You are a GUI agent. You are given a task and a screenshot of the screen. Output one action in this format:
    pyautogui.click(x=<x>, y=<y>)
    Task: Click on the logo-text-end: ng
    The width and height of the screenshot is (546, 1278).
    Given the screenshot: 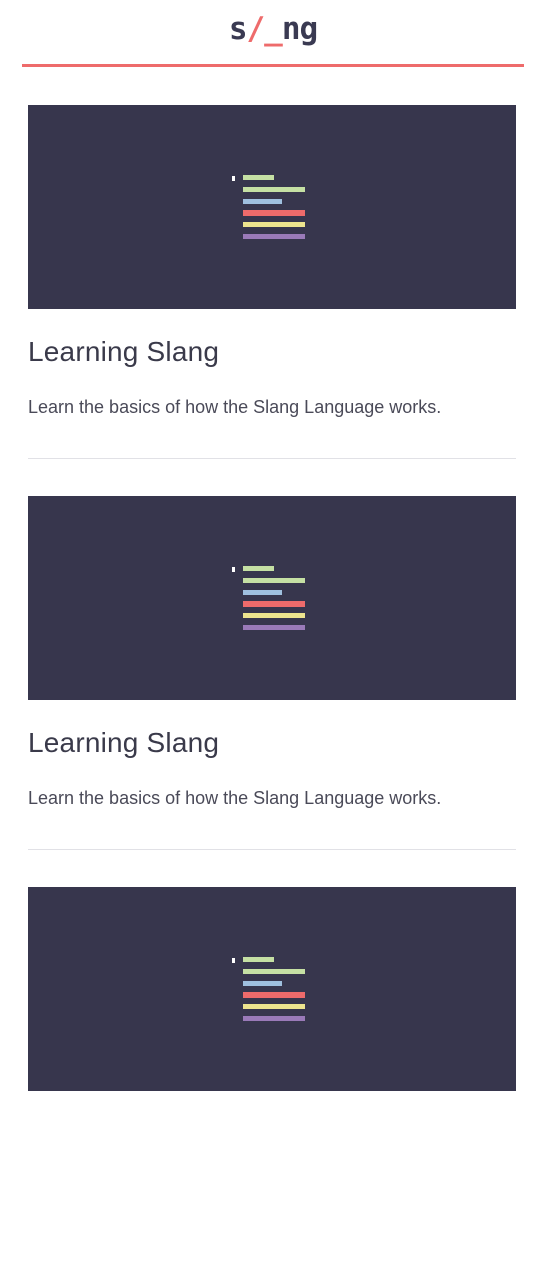 What is the action you would take?
    pyautogui.click(x=299, y=29)
    